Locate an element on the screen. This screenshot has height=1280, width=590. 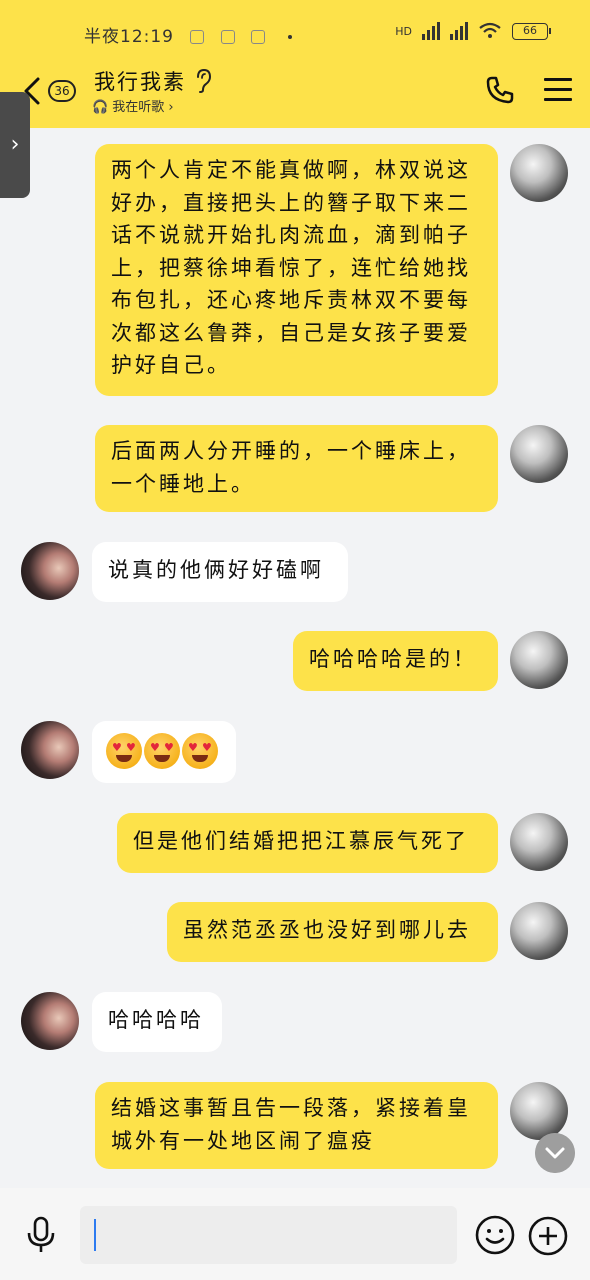
message-bubble: ♥ ♥ ♥ ♥ ♥ ♥ is located at coordinates (164, 752).